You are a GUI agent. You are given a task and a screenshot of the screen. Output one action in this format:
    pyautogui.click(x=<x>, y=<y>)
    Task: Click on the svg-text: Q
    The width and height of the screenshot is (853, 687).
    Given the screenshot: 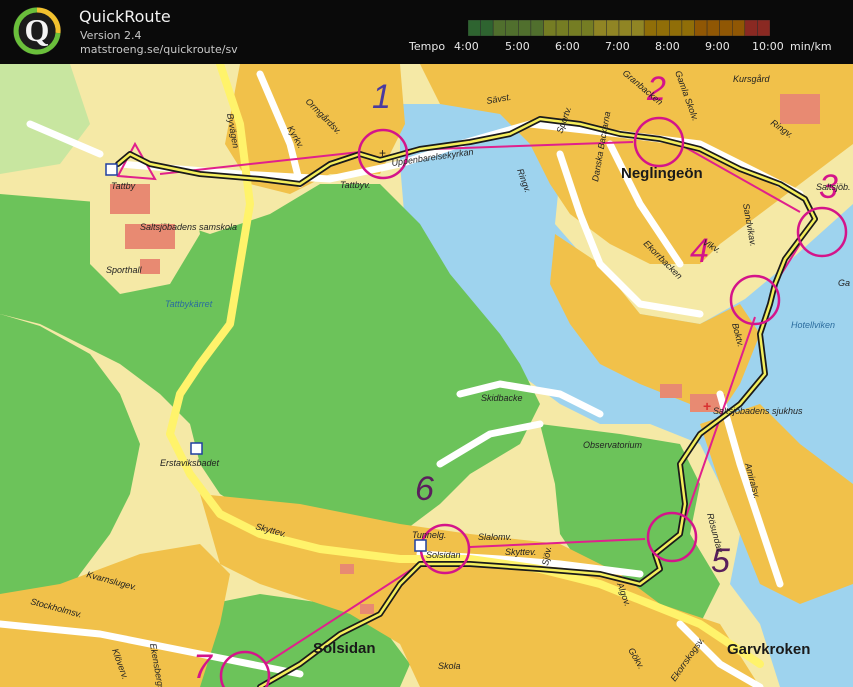 What is the action you would take?
    pyautogui.click(x=37, y=30)
    